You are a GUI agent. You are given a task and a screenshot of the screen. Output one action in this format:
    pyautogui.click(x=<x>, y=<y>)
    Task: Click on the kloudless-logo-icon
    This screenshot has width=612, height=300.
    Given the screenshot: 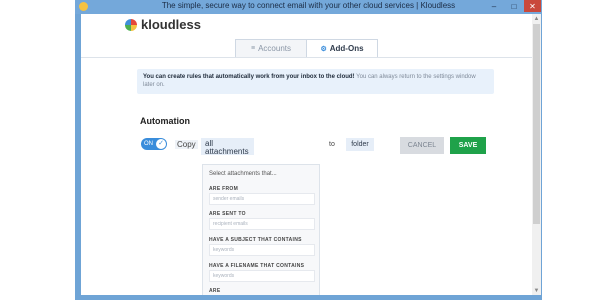 What is the action you would take?
    pyautogui.click(x=131, y=24)
    